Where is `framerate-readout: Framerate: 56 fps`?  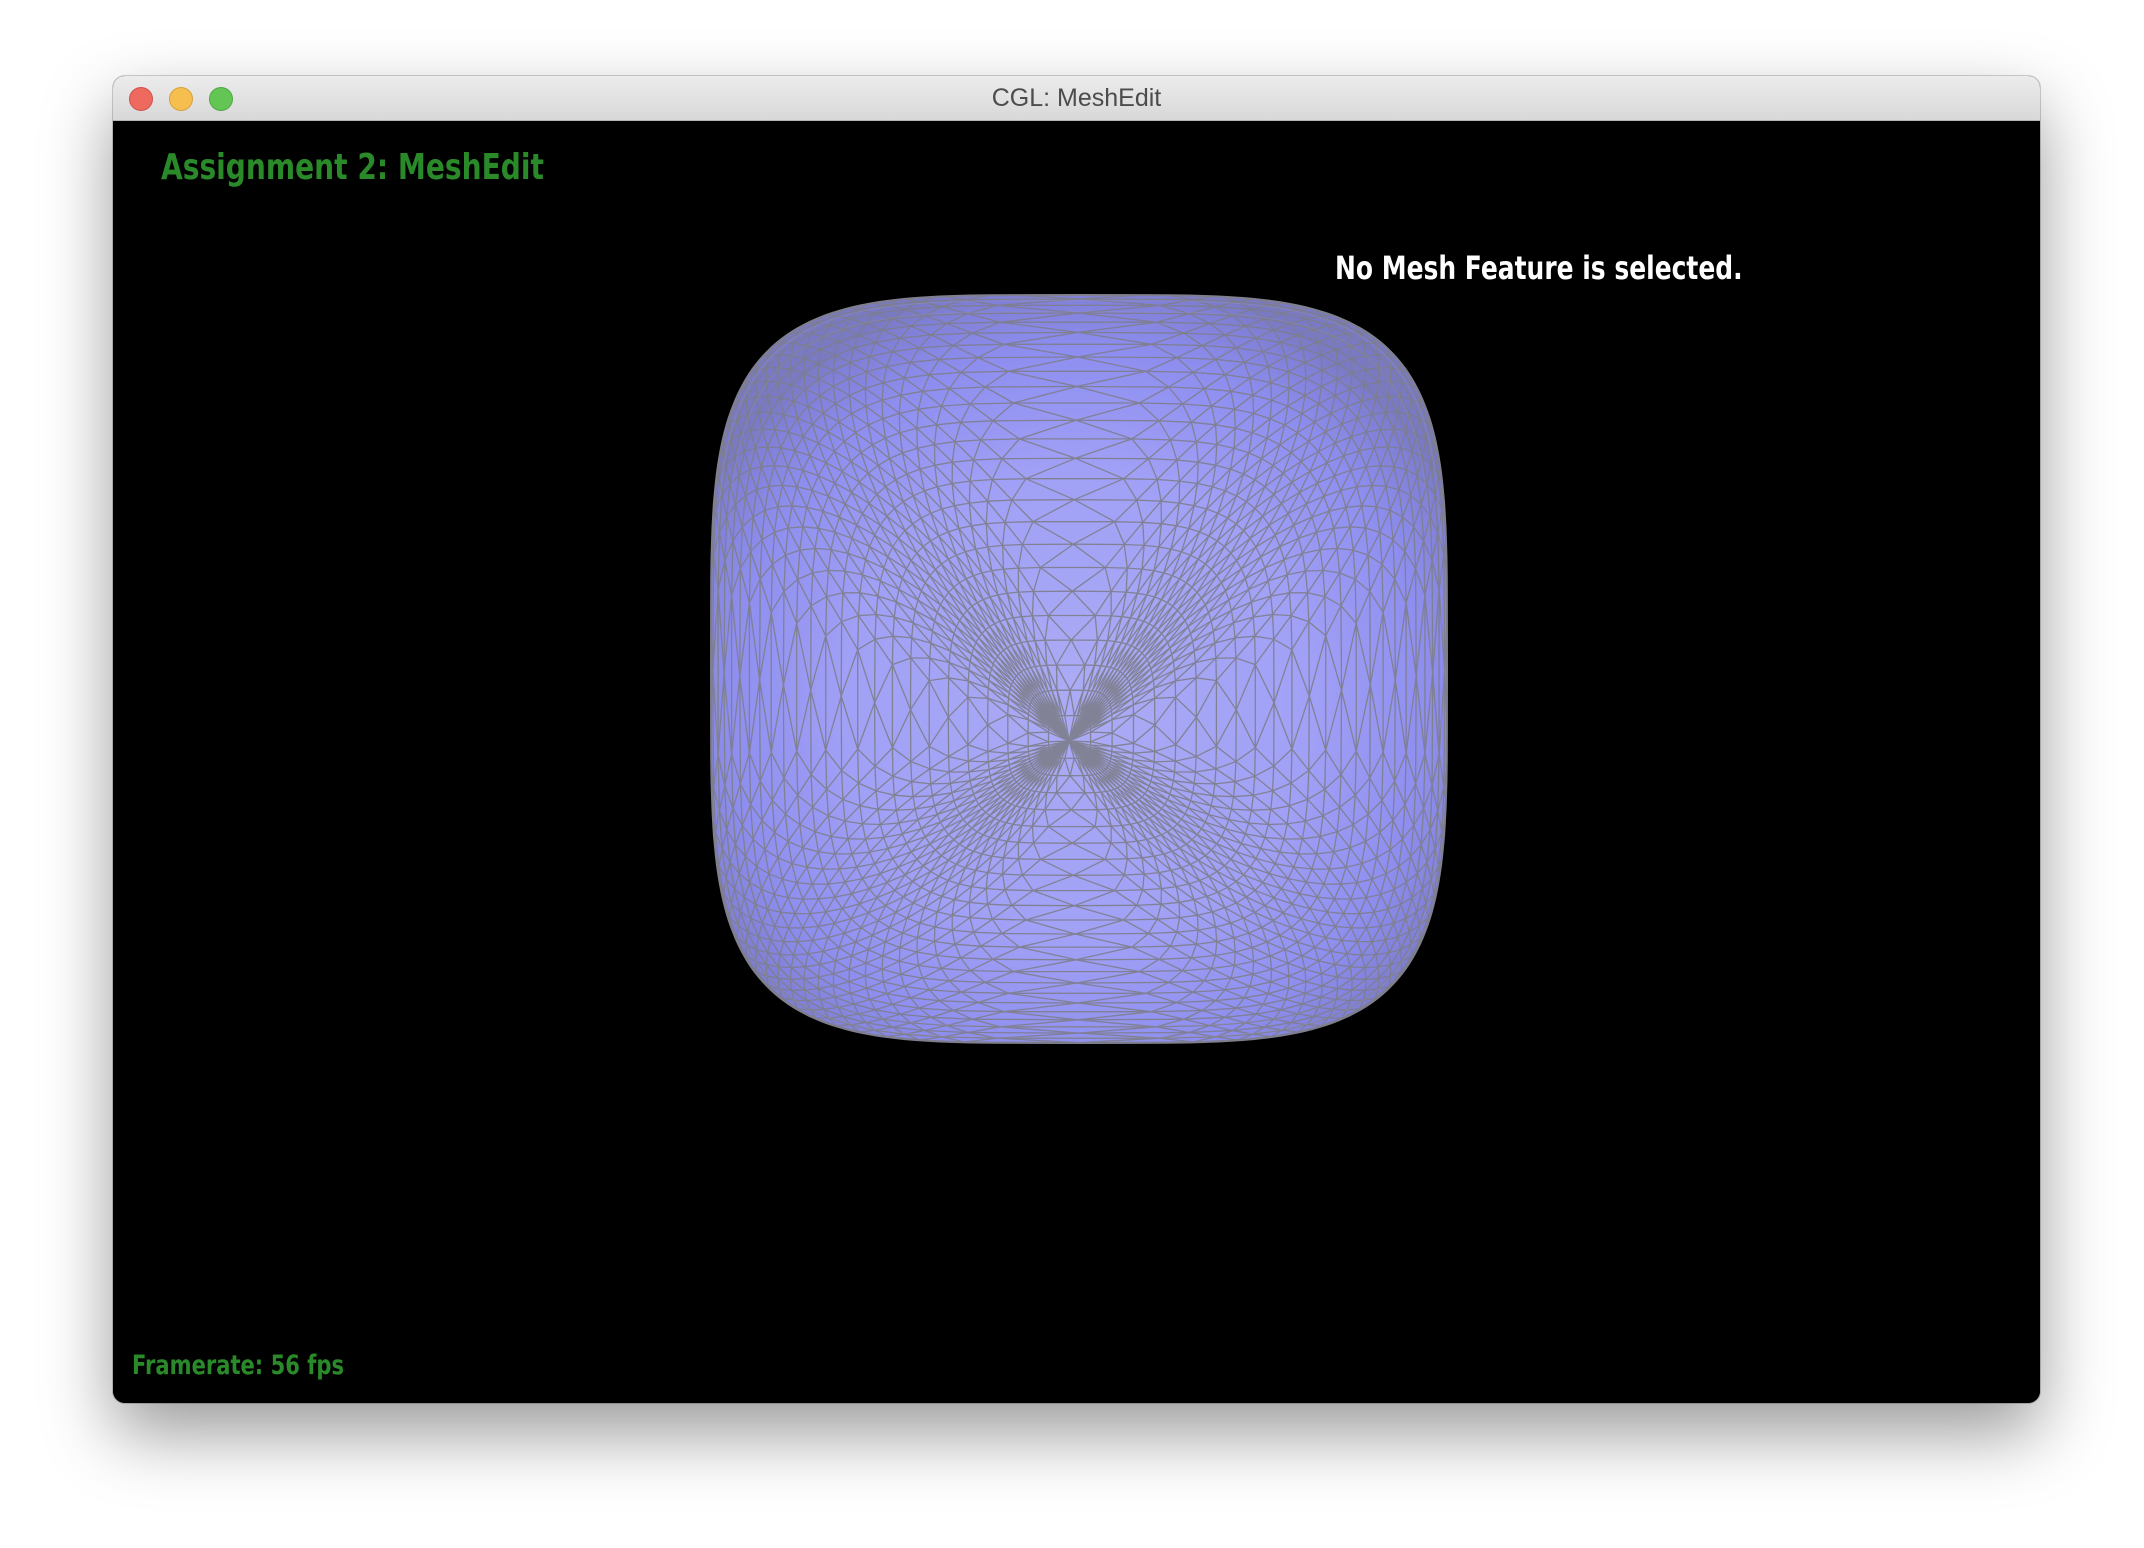 framerate-readout: Framerate: 56 fps is located at coordinates (238, 1365).